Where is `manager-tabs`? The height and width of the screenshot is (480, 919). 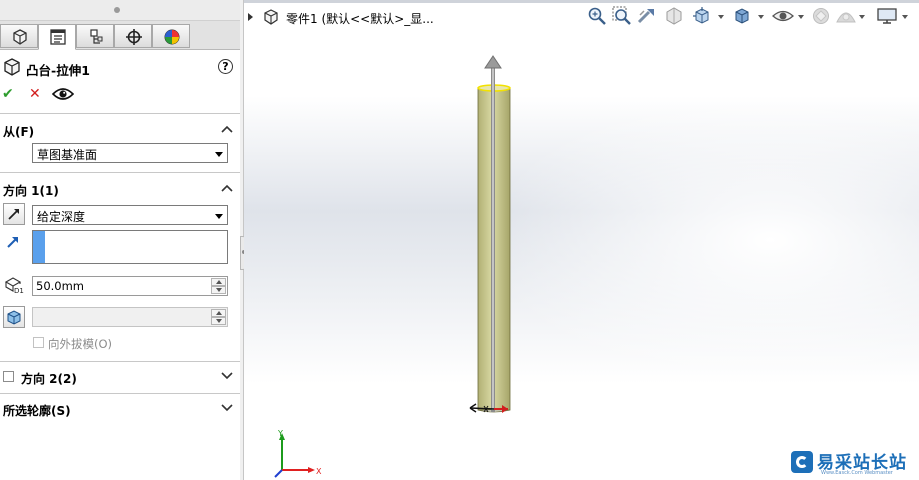 manager-tabs is located at coordinates (120, 35).